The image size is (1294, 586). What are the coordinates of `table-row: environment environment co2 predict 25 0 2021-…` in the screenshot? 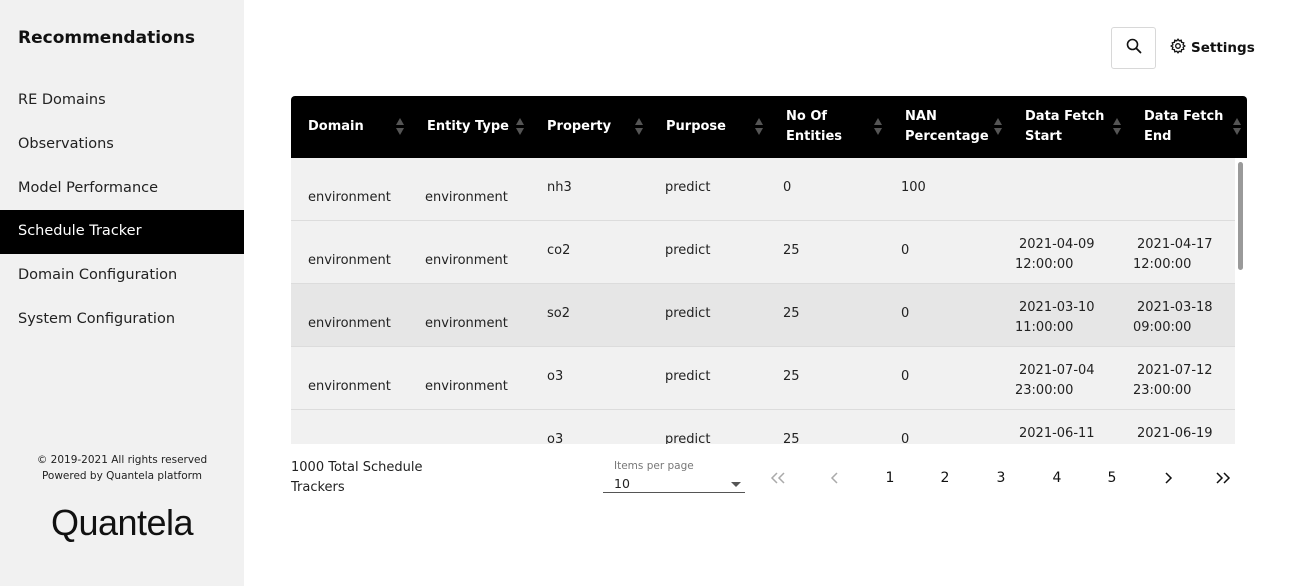 It's located at (763, 252).